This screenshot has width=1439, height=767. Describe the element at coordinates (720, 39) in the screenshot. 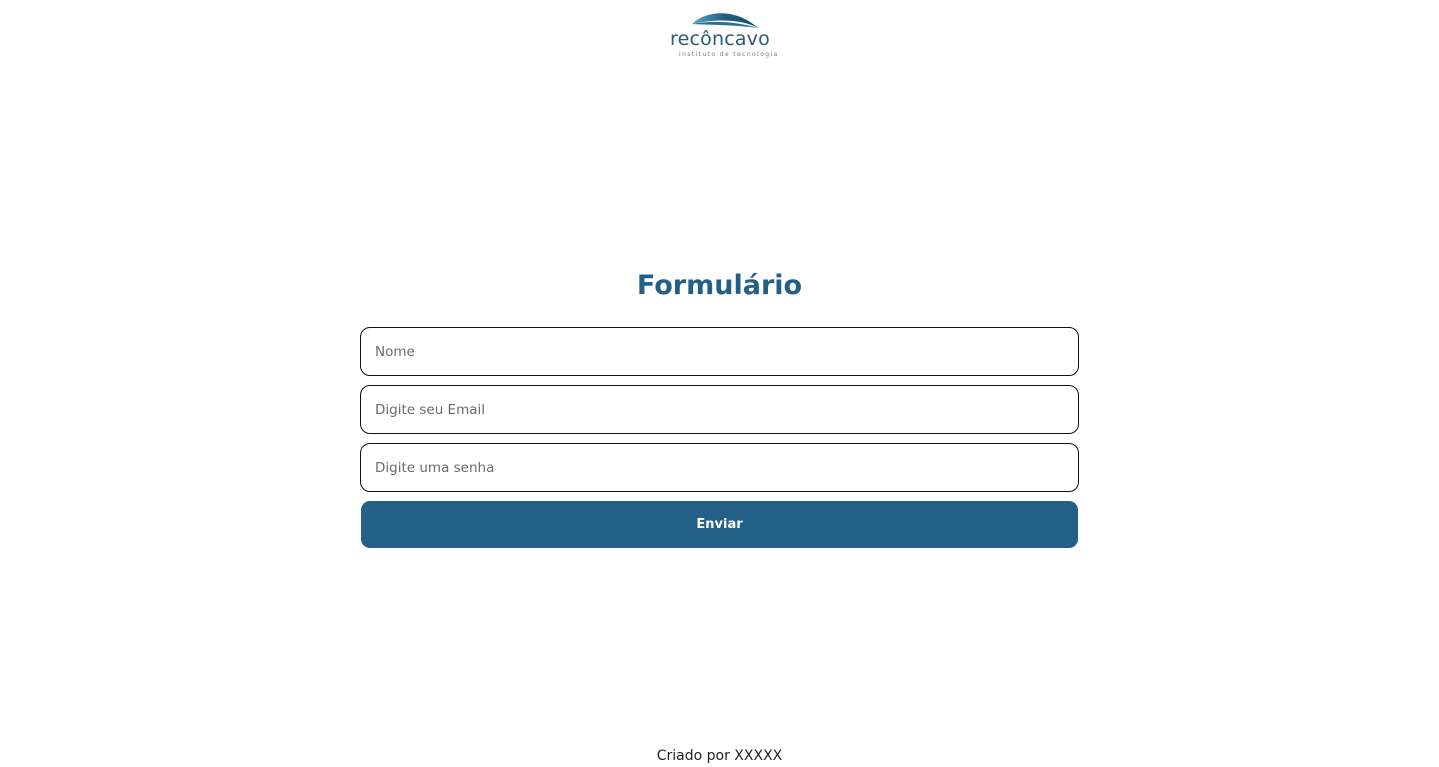

I see `brand-name: recôncavo` at that location.